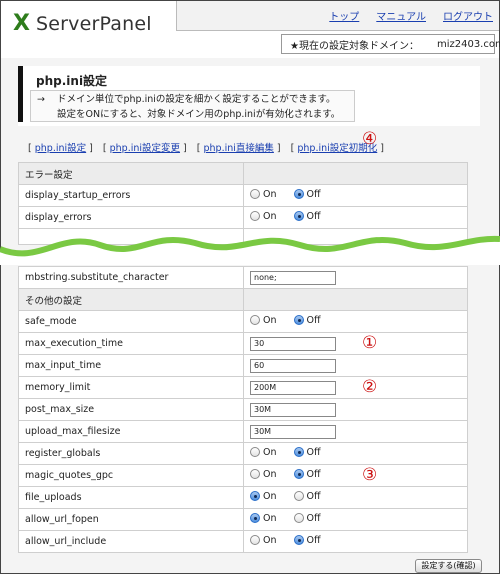 This screenshot has width=500, height=574. I want to click on arrow-right-icon: →, so click(41, 99).